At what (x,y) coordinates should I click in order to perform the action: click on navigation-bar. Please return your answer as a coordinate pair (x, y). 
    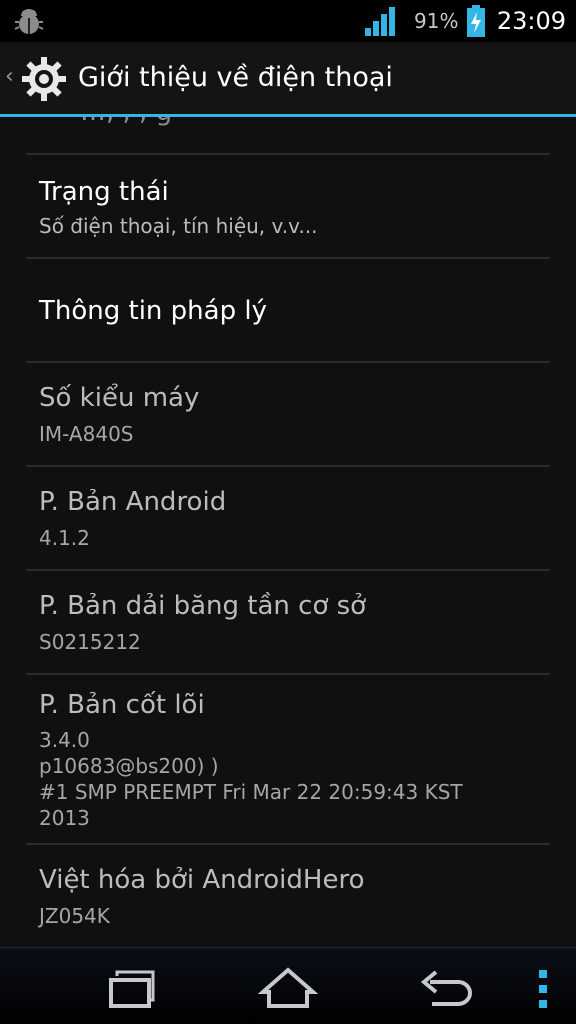
    Looking at the image, I should click on (288, 985).